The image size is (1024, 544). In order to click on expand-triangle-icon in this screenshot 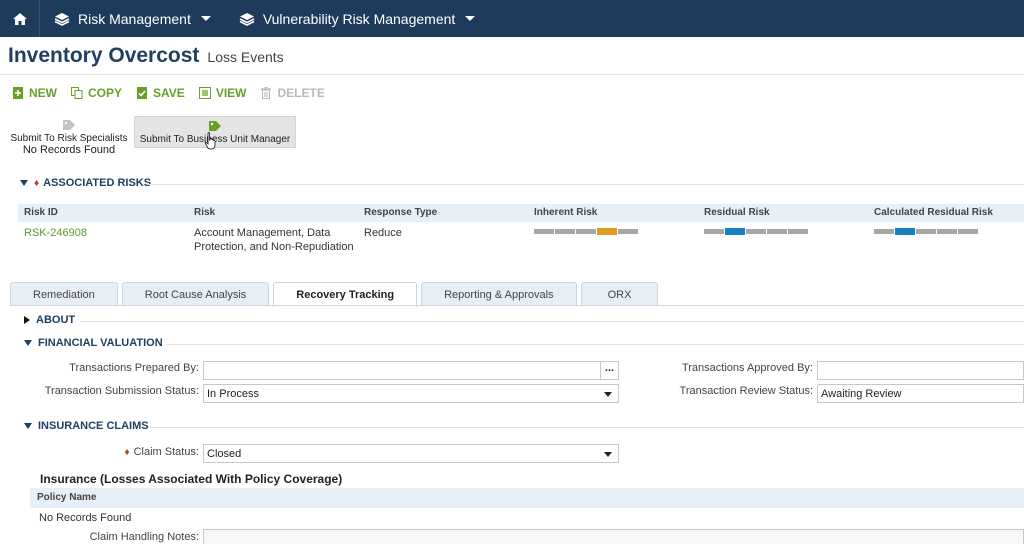, I will do `click(27, 320)`.